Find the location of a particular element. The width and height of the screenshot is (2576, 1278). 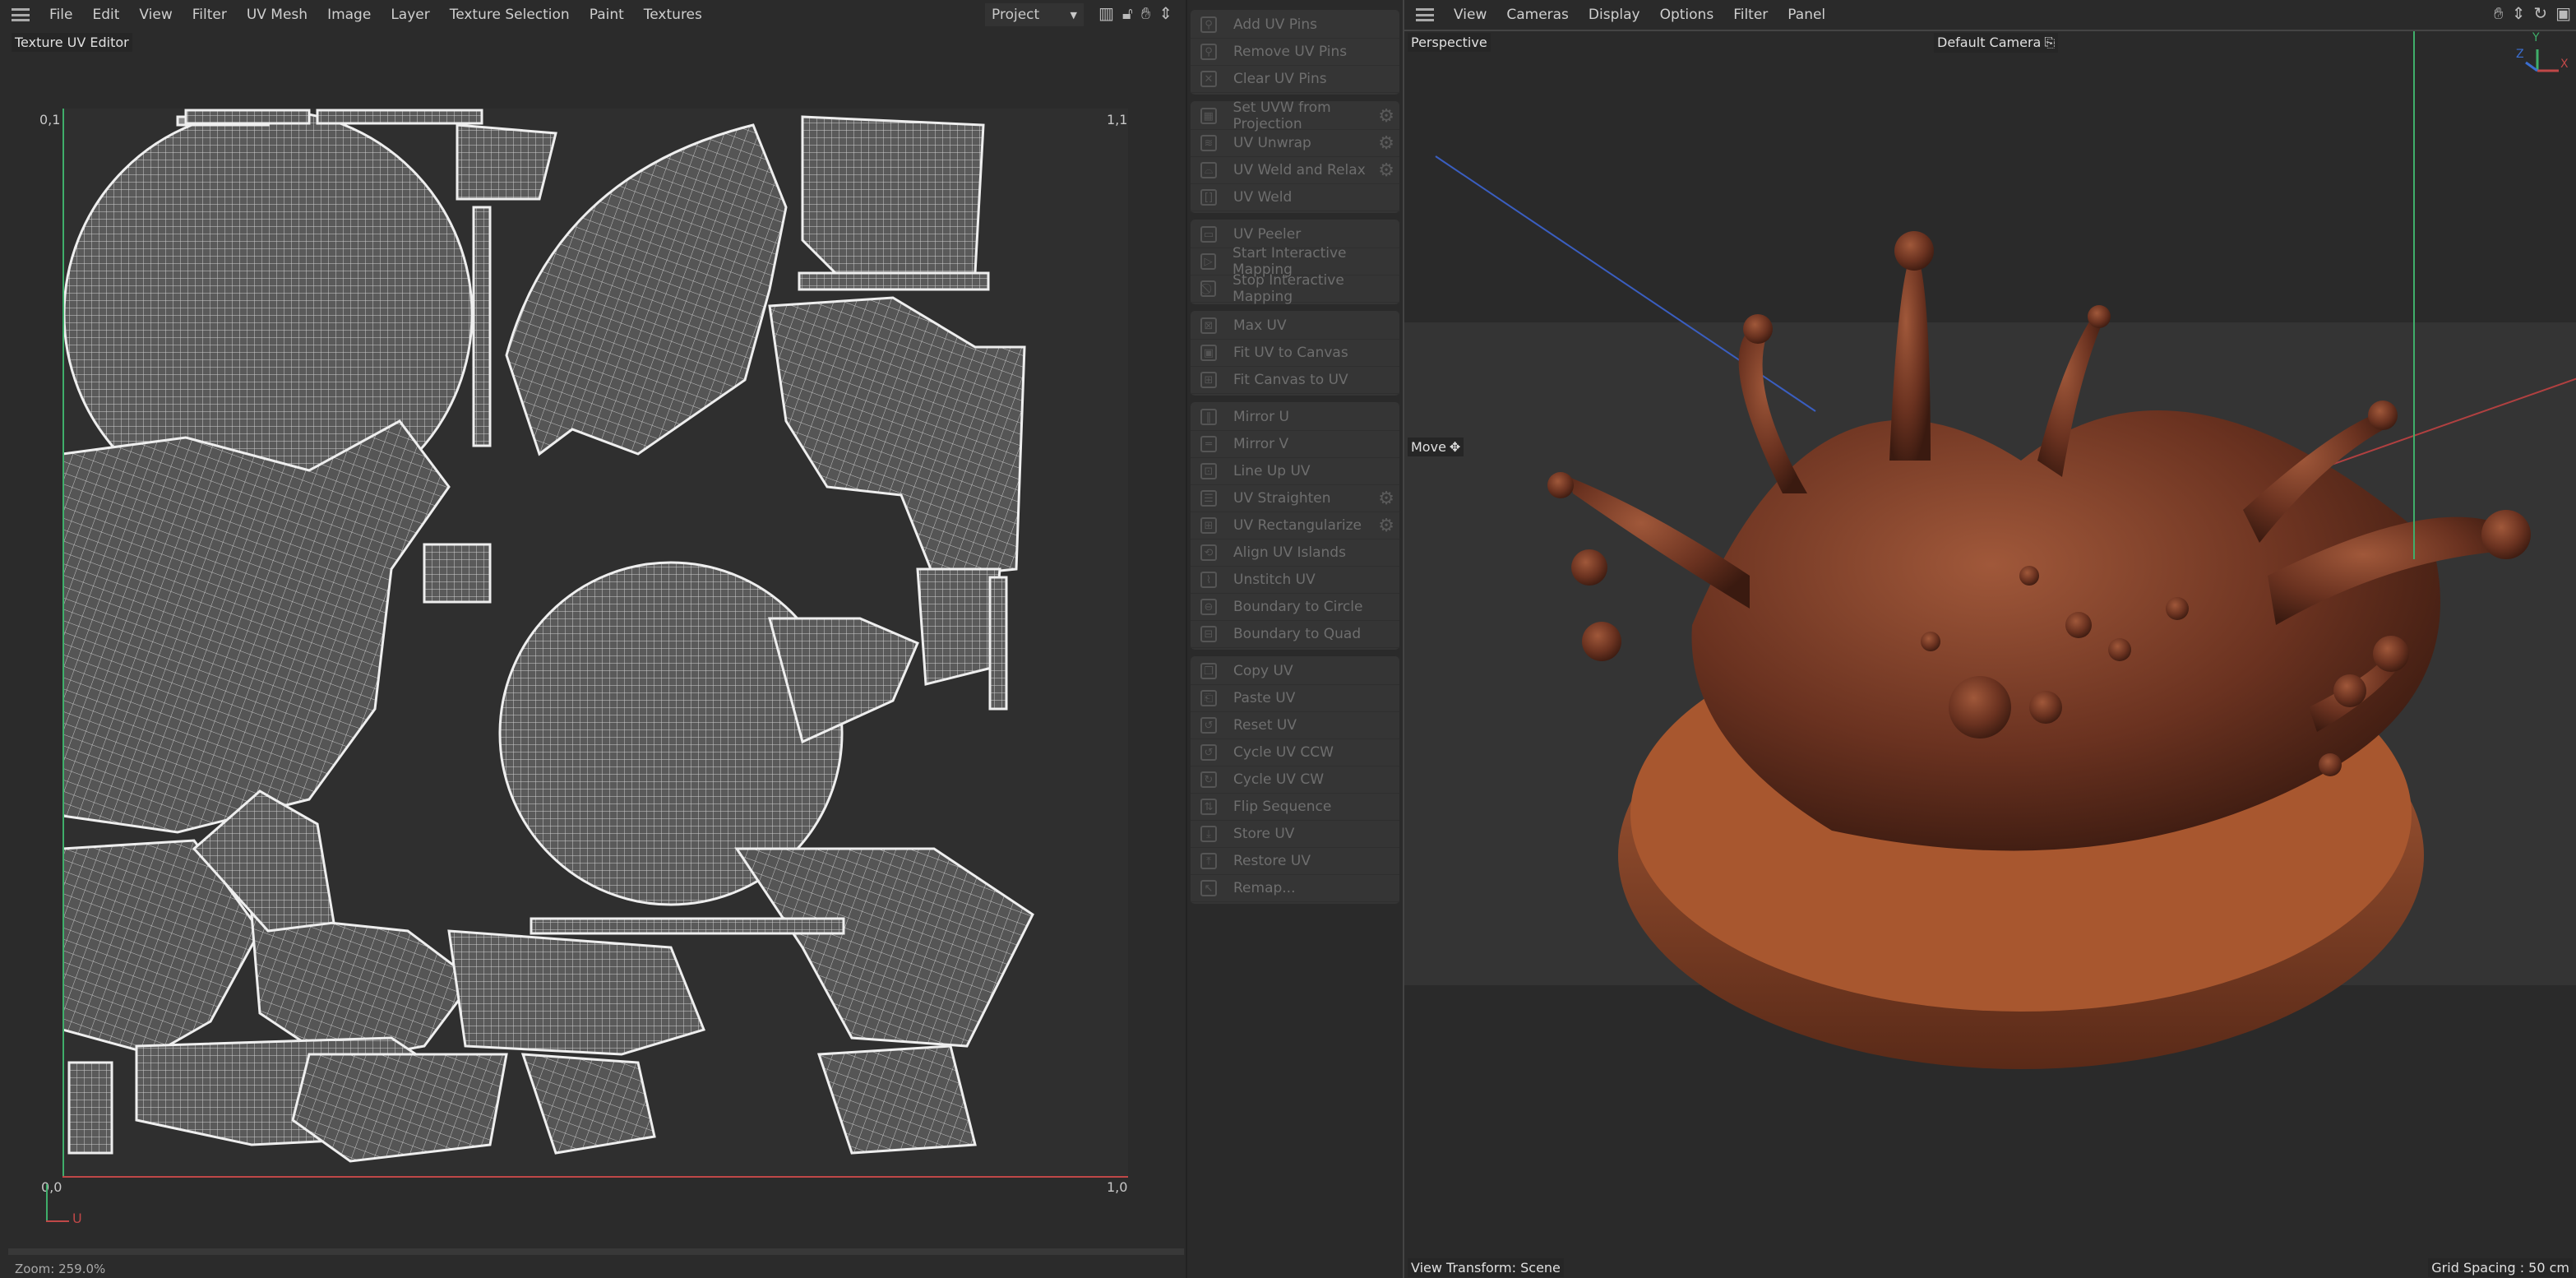

menu-options: Options is located at coordinates (1687, 15).